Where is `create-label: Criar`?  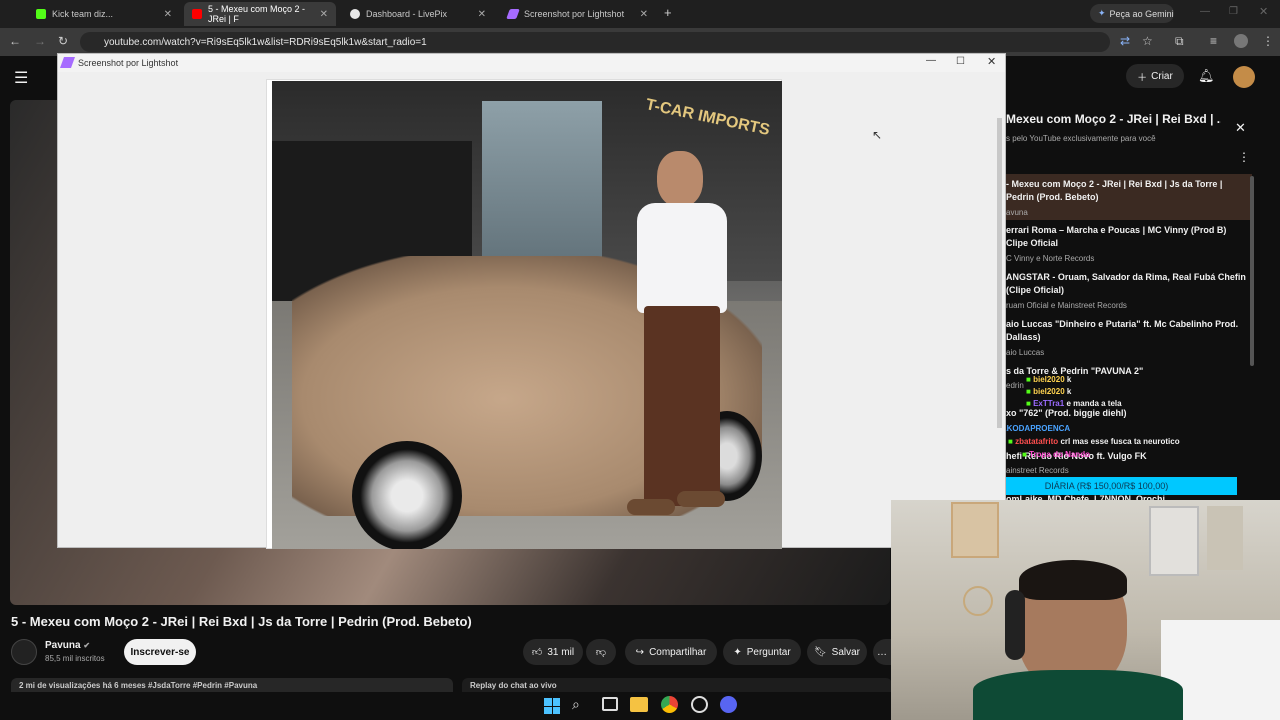
create-label: Criar is located at coordinates (1162, 76).